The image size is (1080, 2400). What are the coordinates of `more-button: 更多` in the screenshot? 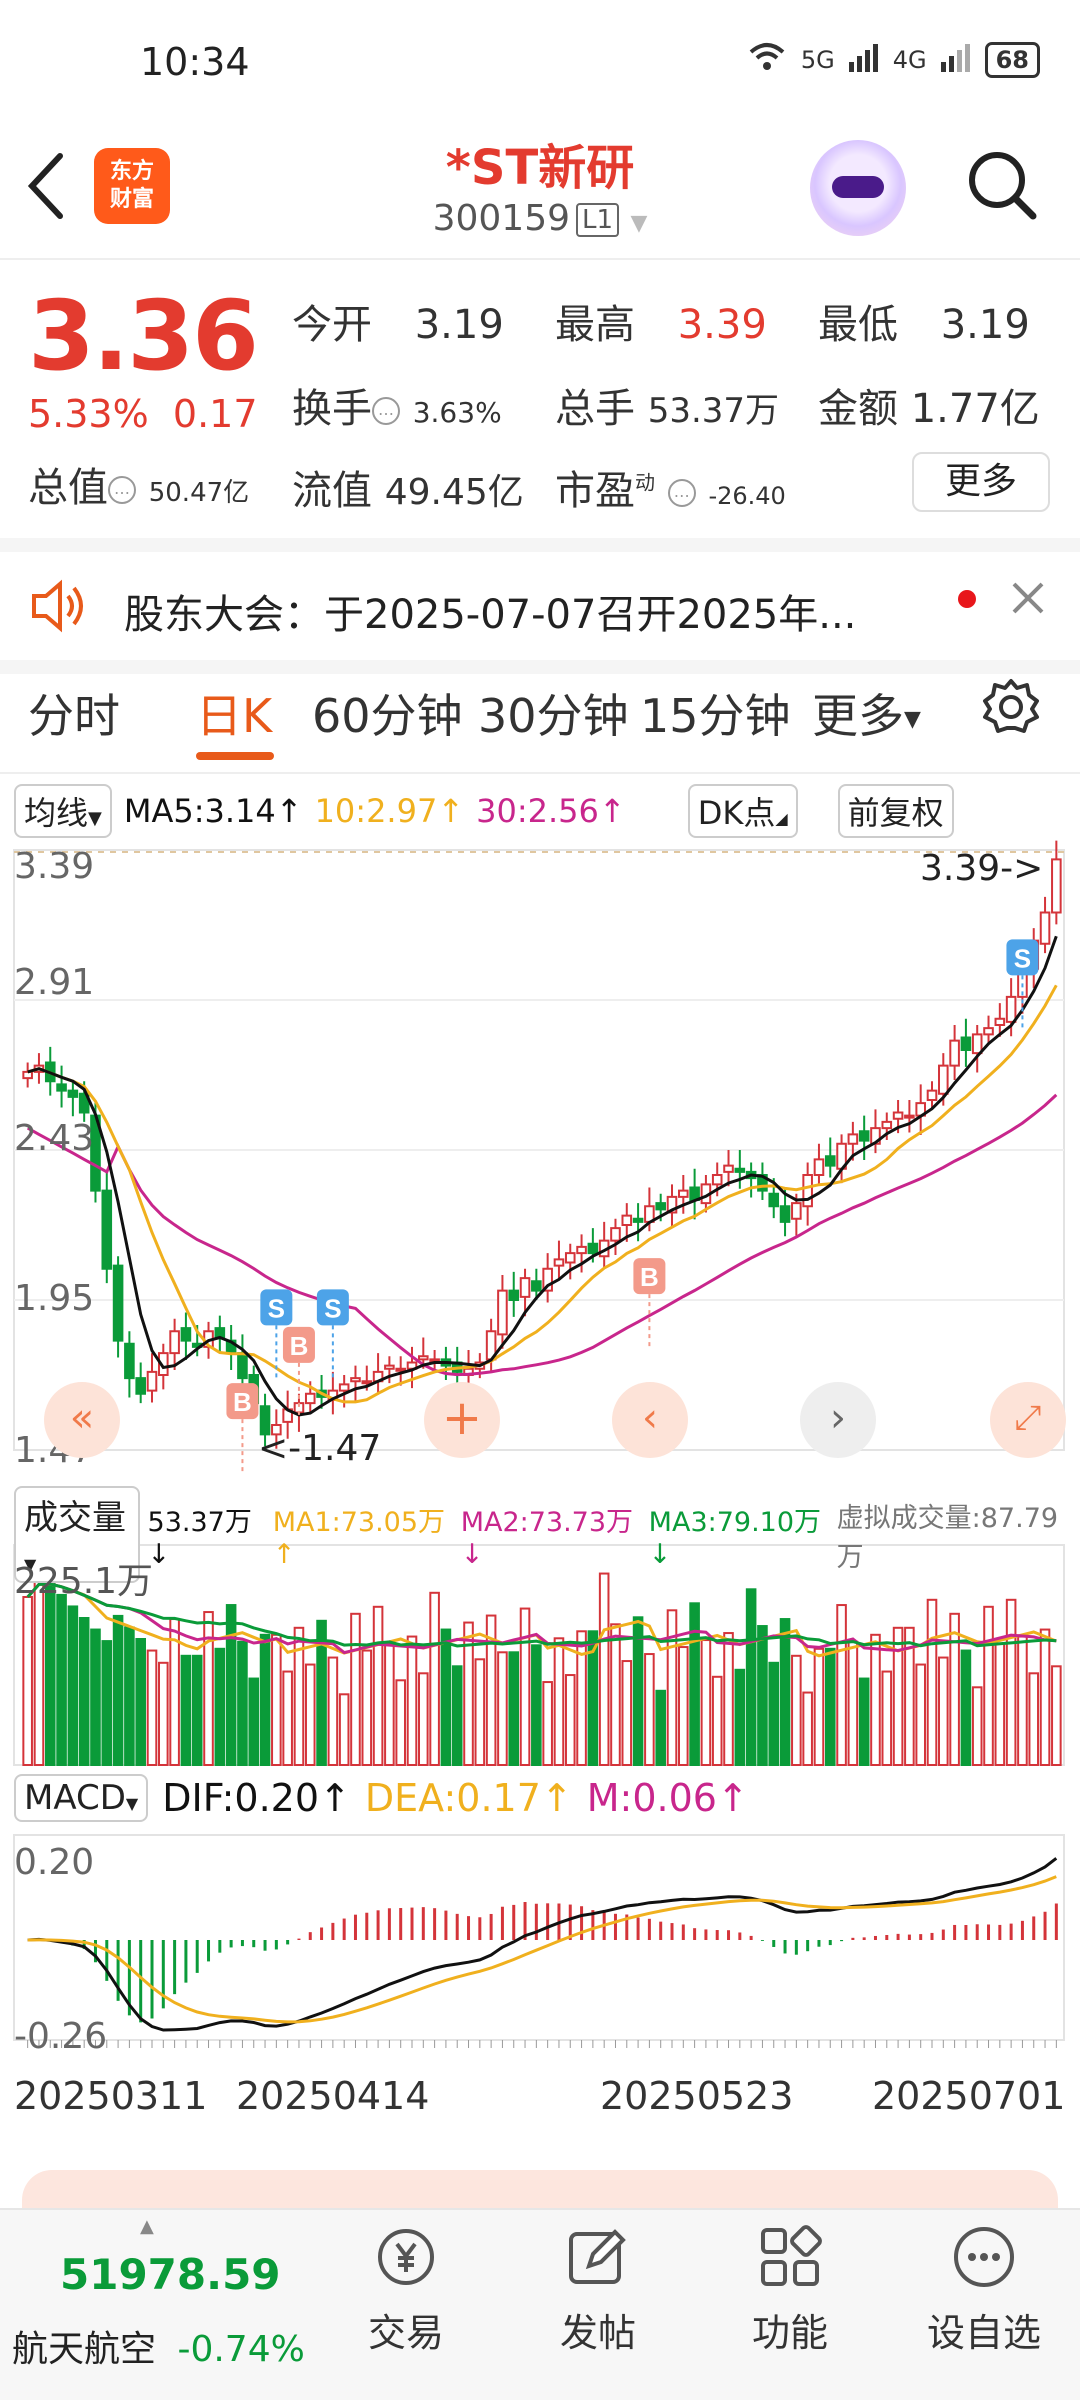 It's located at (981, 482).